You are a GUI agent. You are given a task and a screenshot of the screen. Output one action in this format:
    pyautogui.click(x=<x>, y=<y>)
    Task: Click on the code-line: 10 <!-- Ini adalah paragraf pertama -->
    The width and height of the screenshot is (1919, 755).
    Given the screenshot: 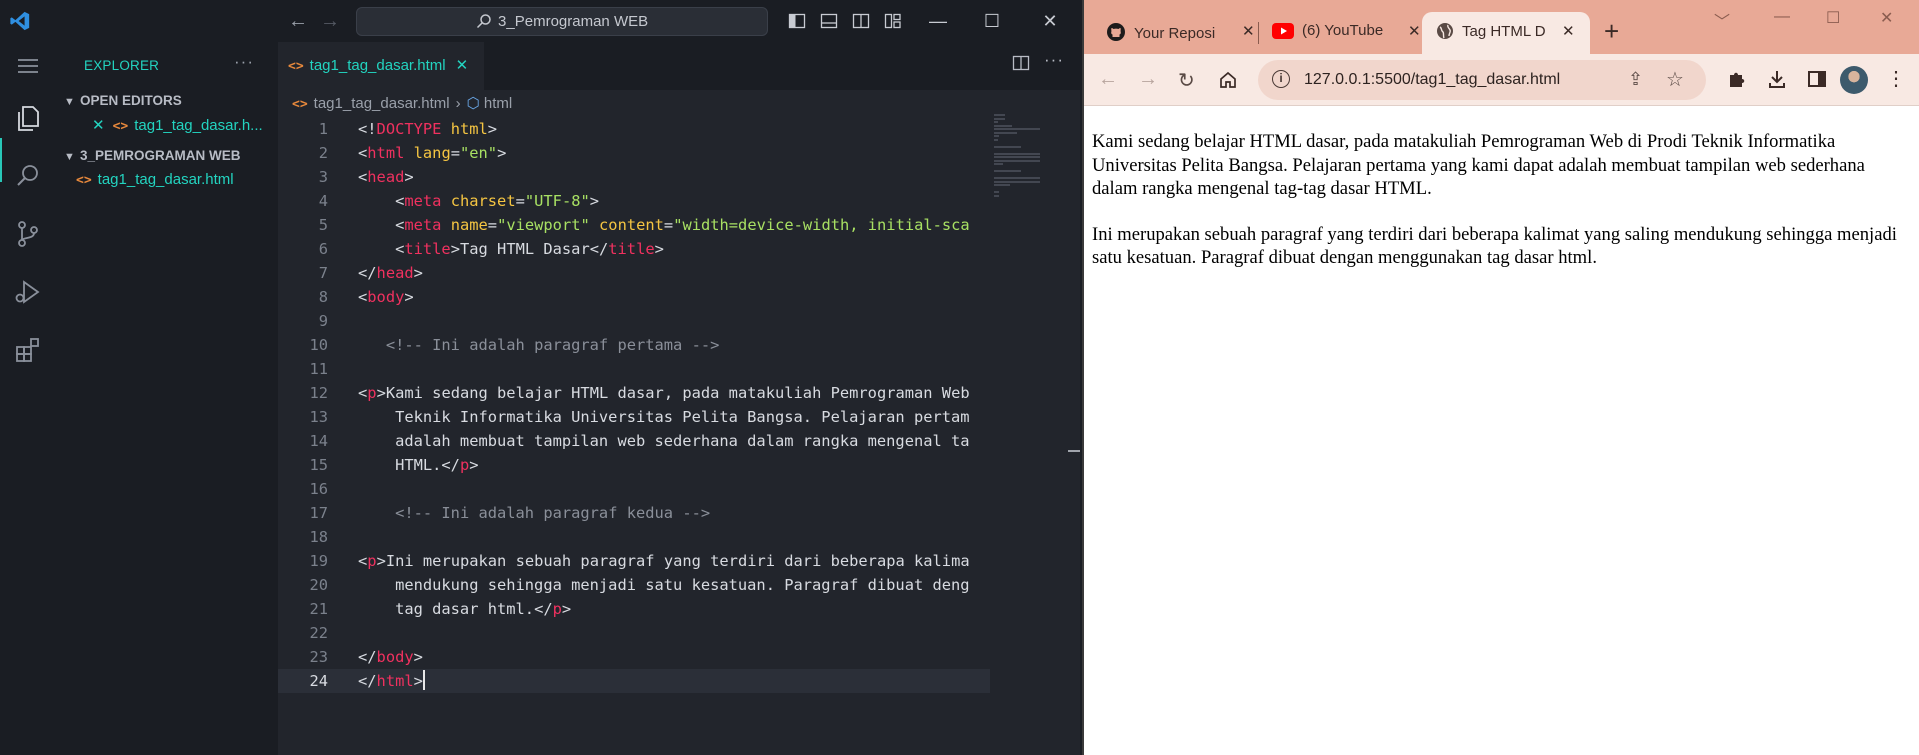 What is the action you would take?
    pyautogui.click(x=634, y=345)
    